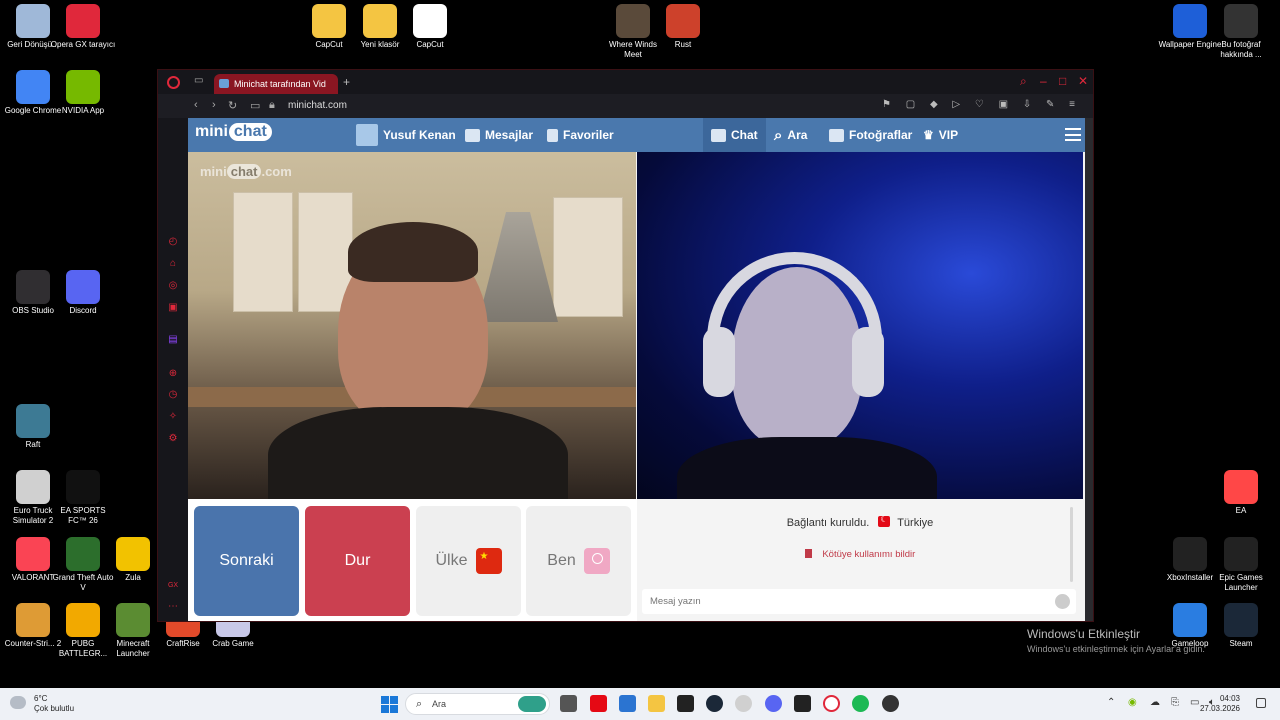 The image size is (1280, 720). Describe the element at coordinates (1261, 703) in the screenshot. I see `notification-icon` at that location.